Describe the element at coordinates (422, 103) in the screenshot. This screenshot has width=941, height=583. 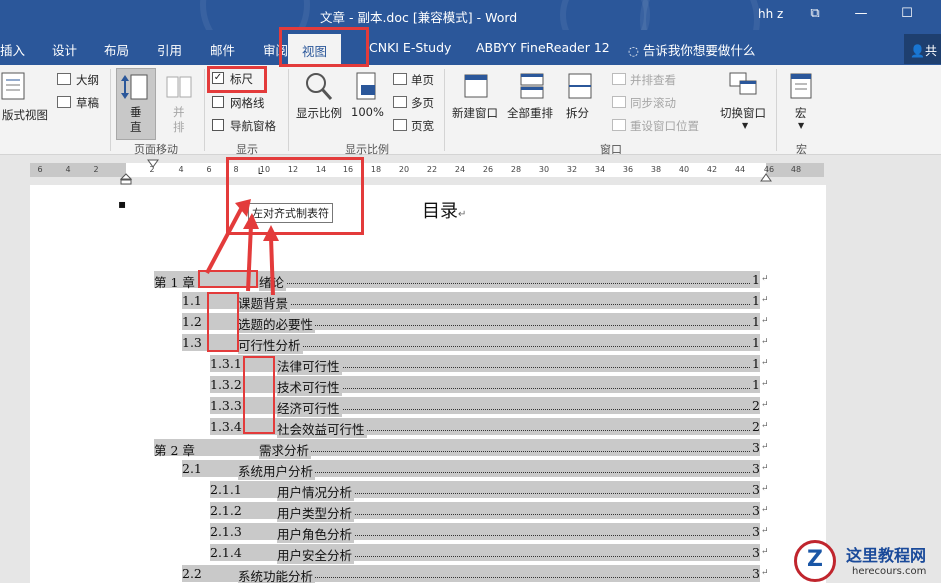
I see `multiple-pages-button: 多页` at that location.